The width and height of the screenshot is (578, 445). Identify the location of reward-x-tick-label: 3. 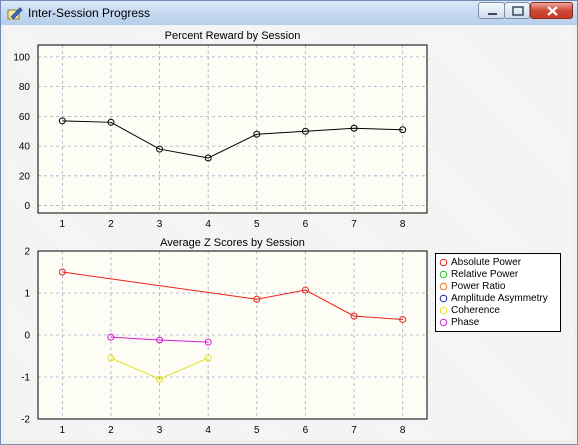
(160, 224).